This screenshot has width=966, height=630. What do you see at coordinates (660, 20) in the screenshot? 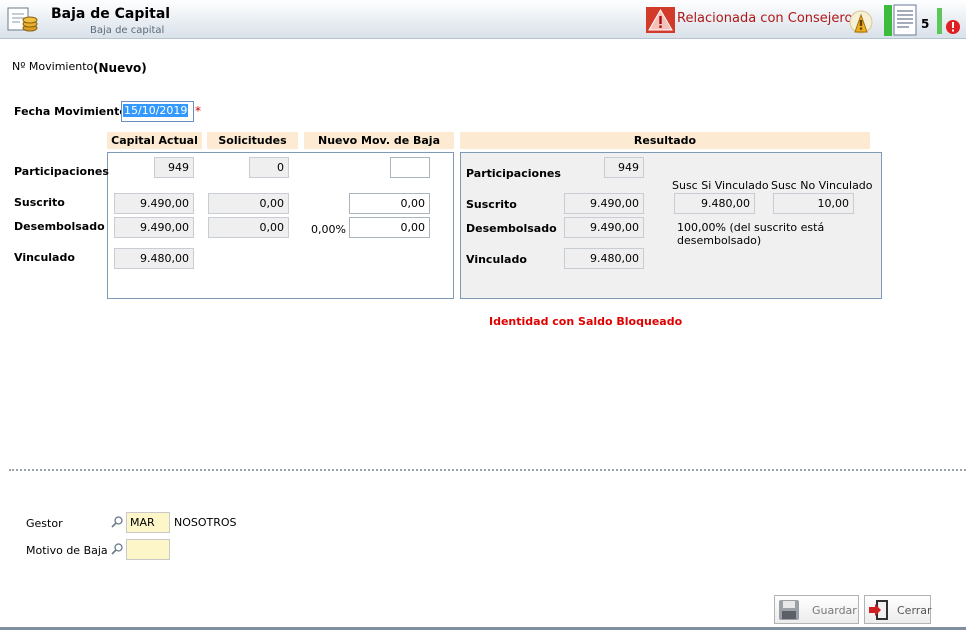
I see `warning-icon` at bounding box center [660, 20].